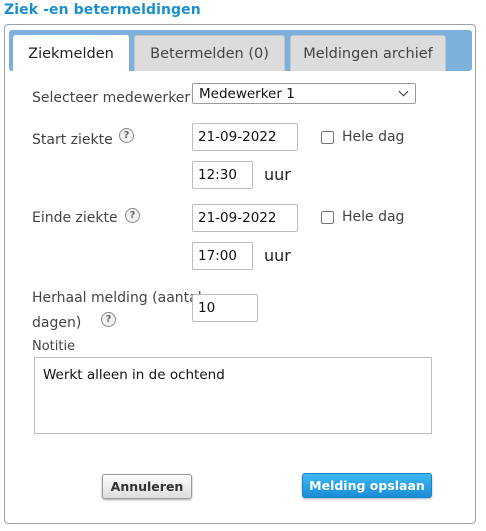 This screenshot has height=531, width=486. Describe the element at coordinates (225, 308) in the screenshot. I see `repeat-days-input: 10` at that location.